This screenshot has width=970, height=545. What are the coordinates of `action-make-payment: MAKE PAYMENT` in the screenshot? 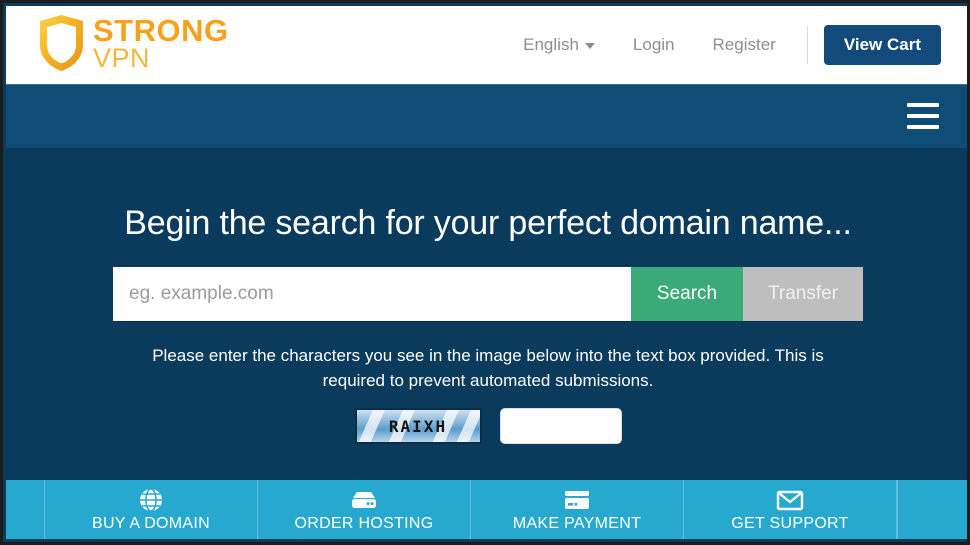 It's located at (577, 509).